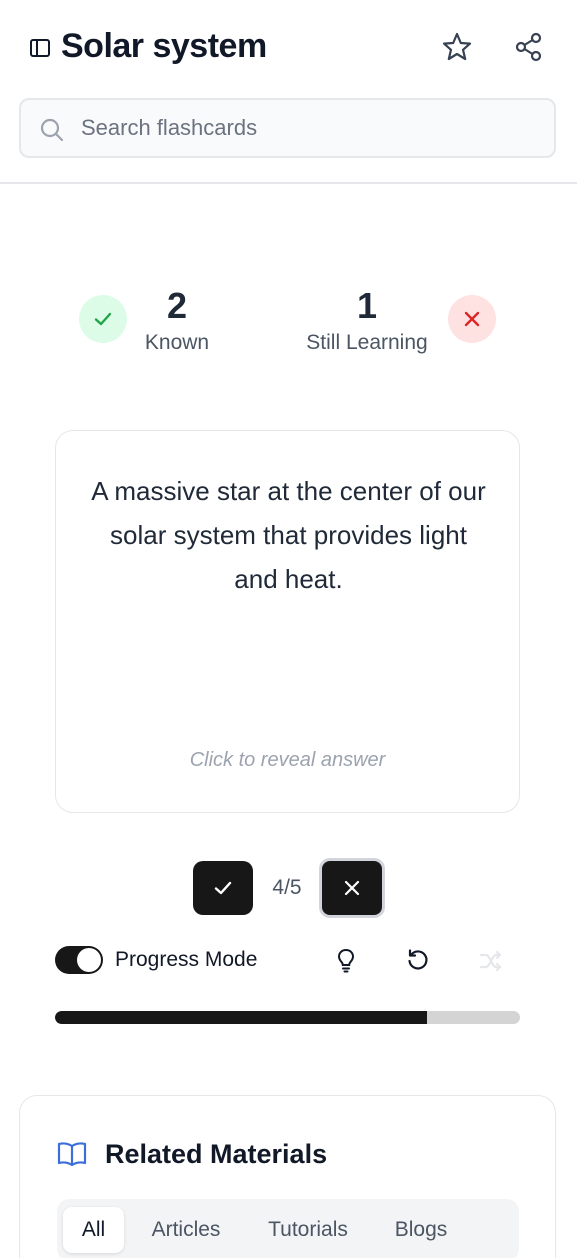  I want to click on toggle-knob, so click(89, 960).